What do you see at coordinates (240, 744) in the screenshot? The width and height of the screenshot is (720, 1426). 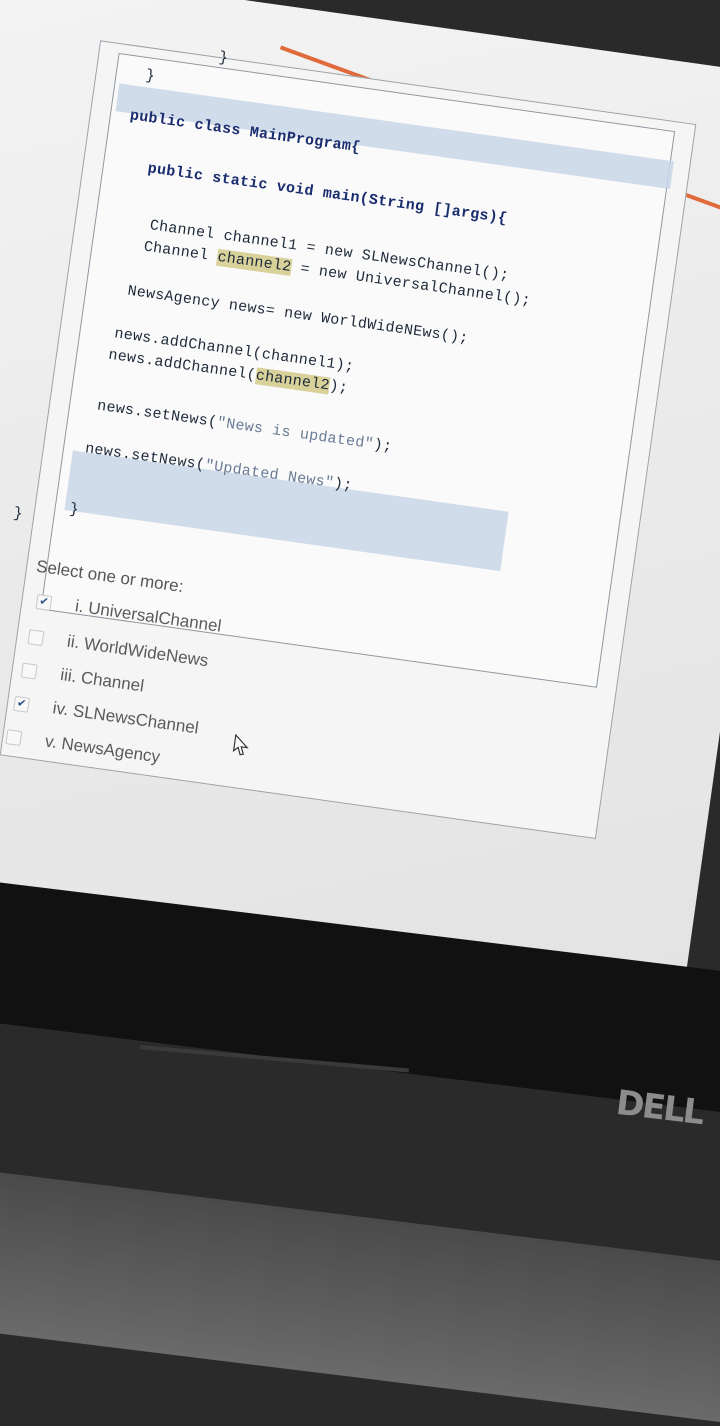 I see `mouse-cursor-icon` at bounding box center [240, 744].